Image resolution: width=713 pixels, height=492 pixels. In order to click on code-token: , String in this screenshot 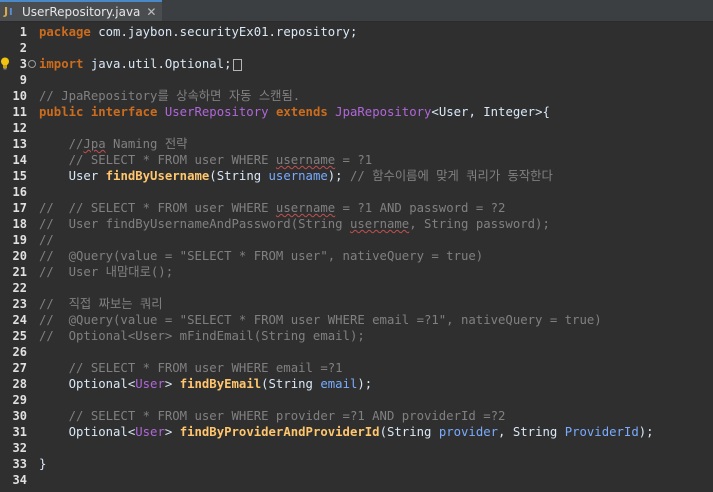, I will do `click(531, 432)`.